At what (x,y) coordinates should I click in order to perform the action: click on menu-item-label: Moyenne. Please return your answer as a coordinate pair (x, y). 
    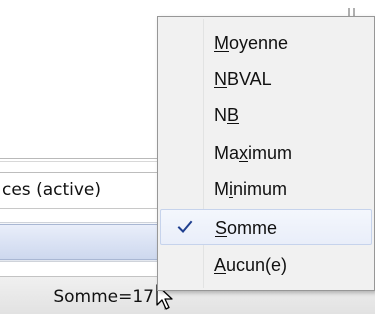
    Looking at the image, I should click on (251, 43).